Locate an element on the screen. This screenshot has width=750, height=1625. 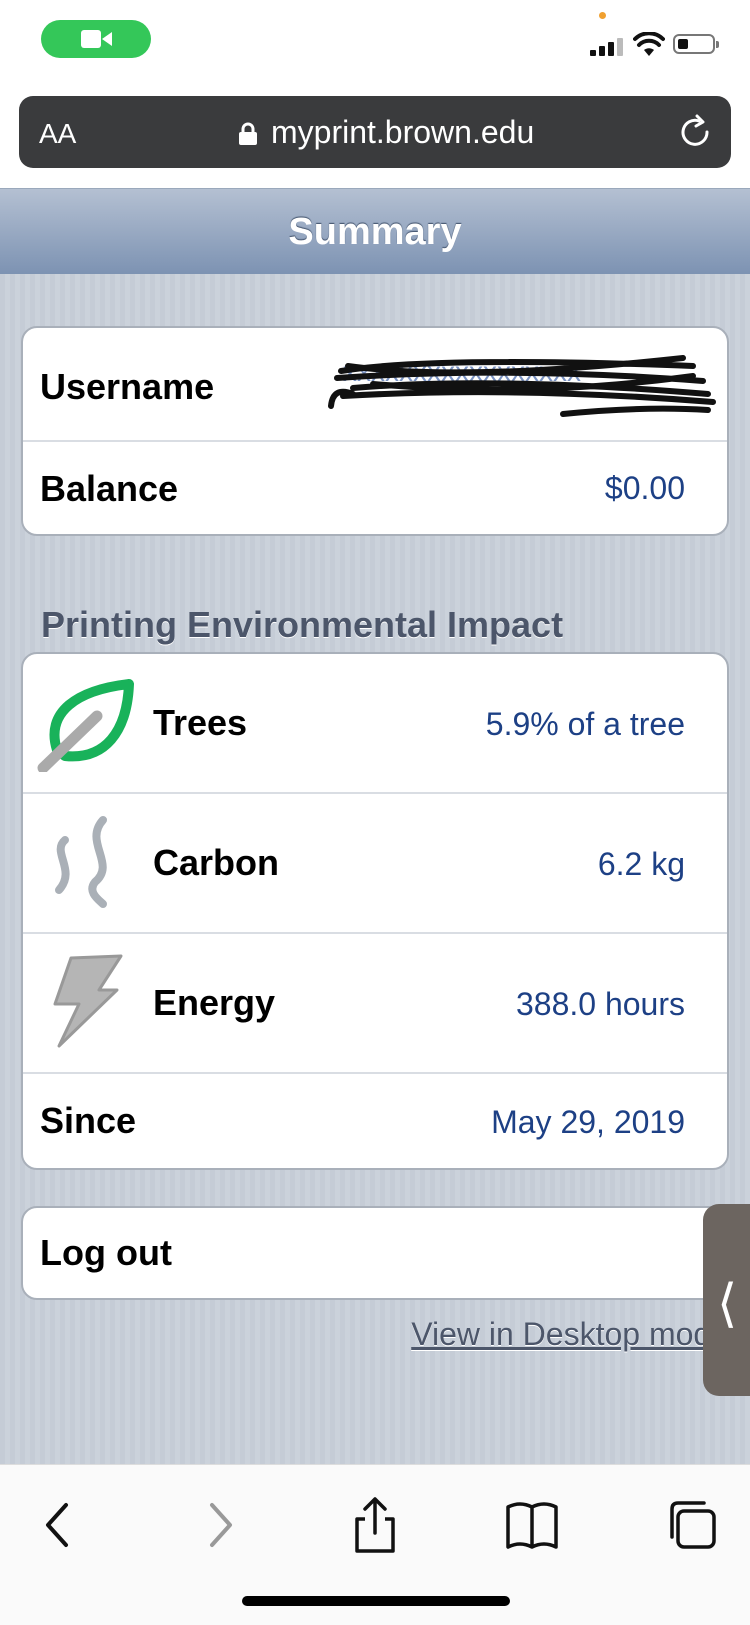
url-text: myprint.brown.edu is located at coordinates (402, 132).